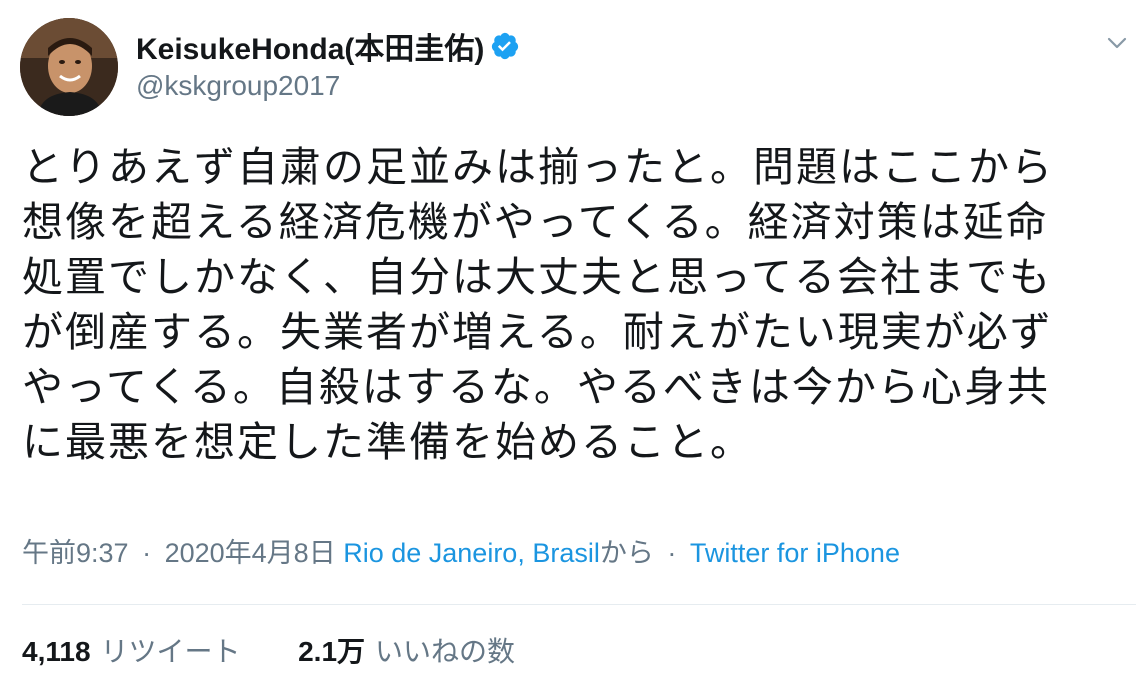  Describe the element at coordinates (1117, 43) in the screenshot. I see `chevron-down-icon` at that location.